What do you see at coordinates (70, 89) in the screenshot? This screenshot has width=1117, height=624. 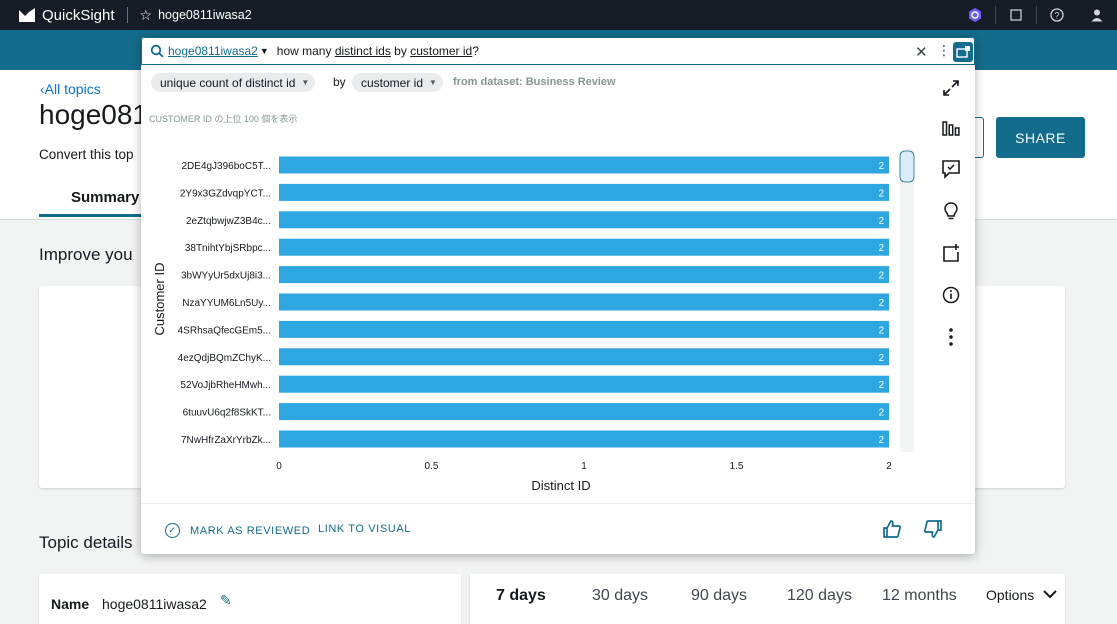 I see `all-topics-link: ‹All topics` at bounding box center [70, 89].